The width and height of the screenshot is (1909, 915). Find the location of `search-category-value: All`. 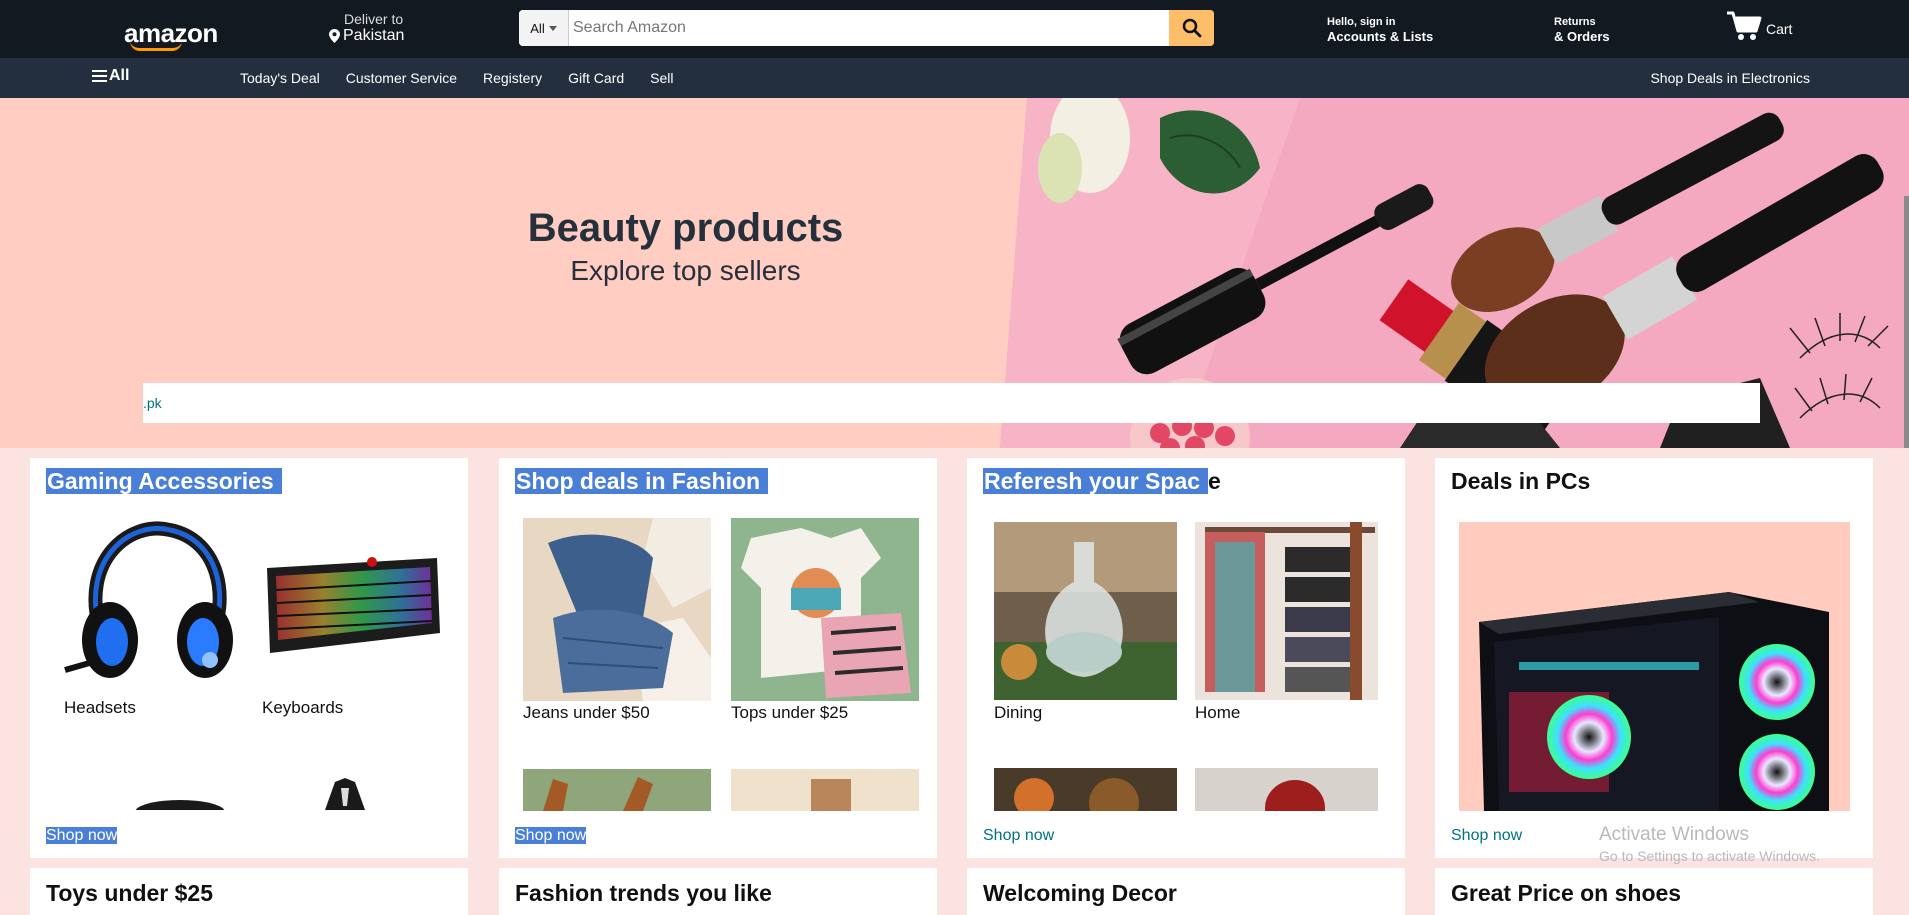

search-category-value: All is located at coordinates (537, 28).